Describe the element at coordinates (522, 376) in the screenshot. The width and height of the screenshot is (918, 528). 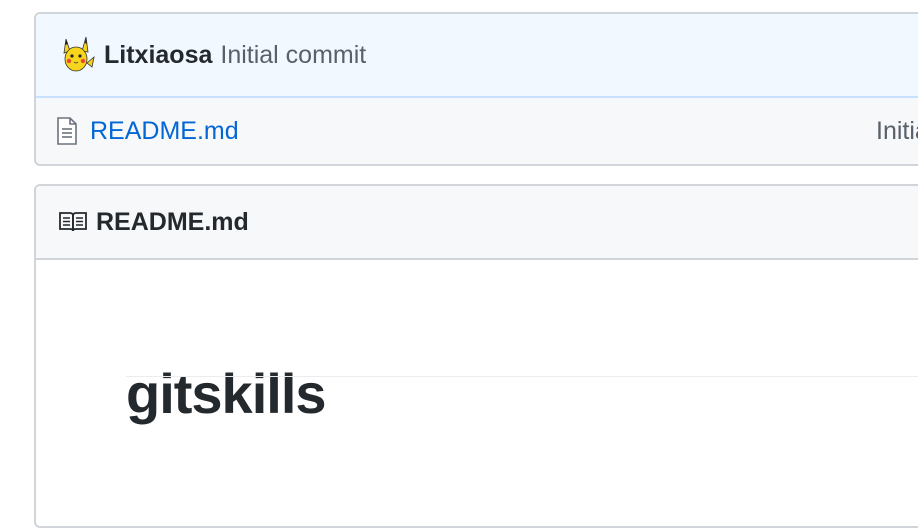
I see `heading-divider` at that location.